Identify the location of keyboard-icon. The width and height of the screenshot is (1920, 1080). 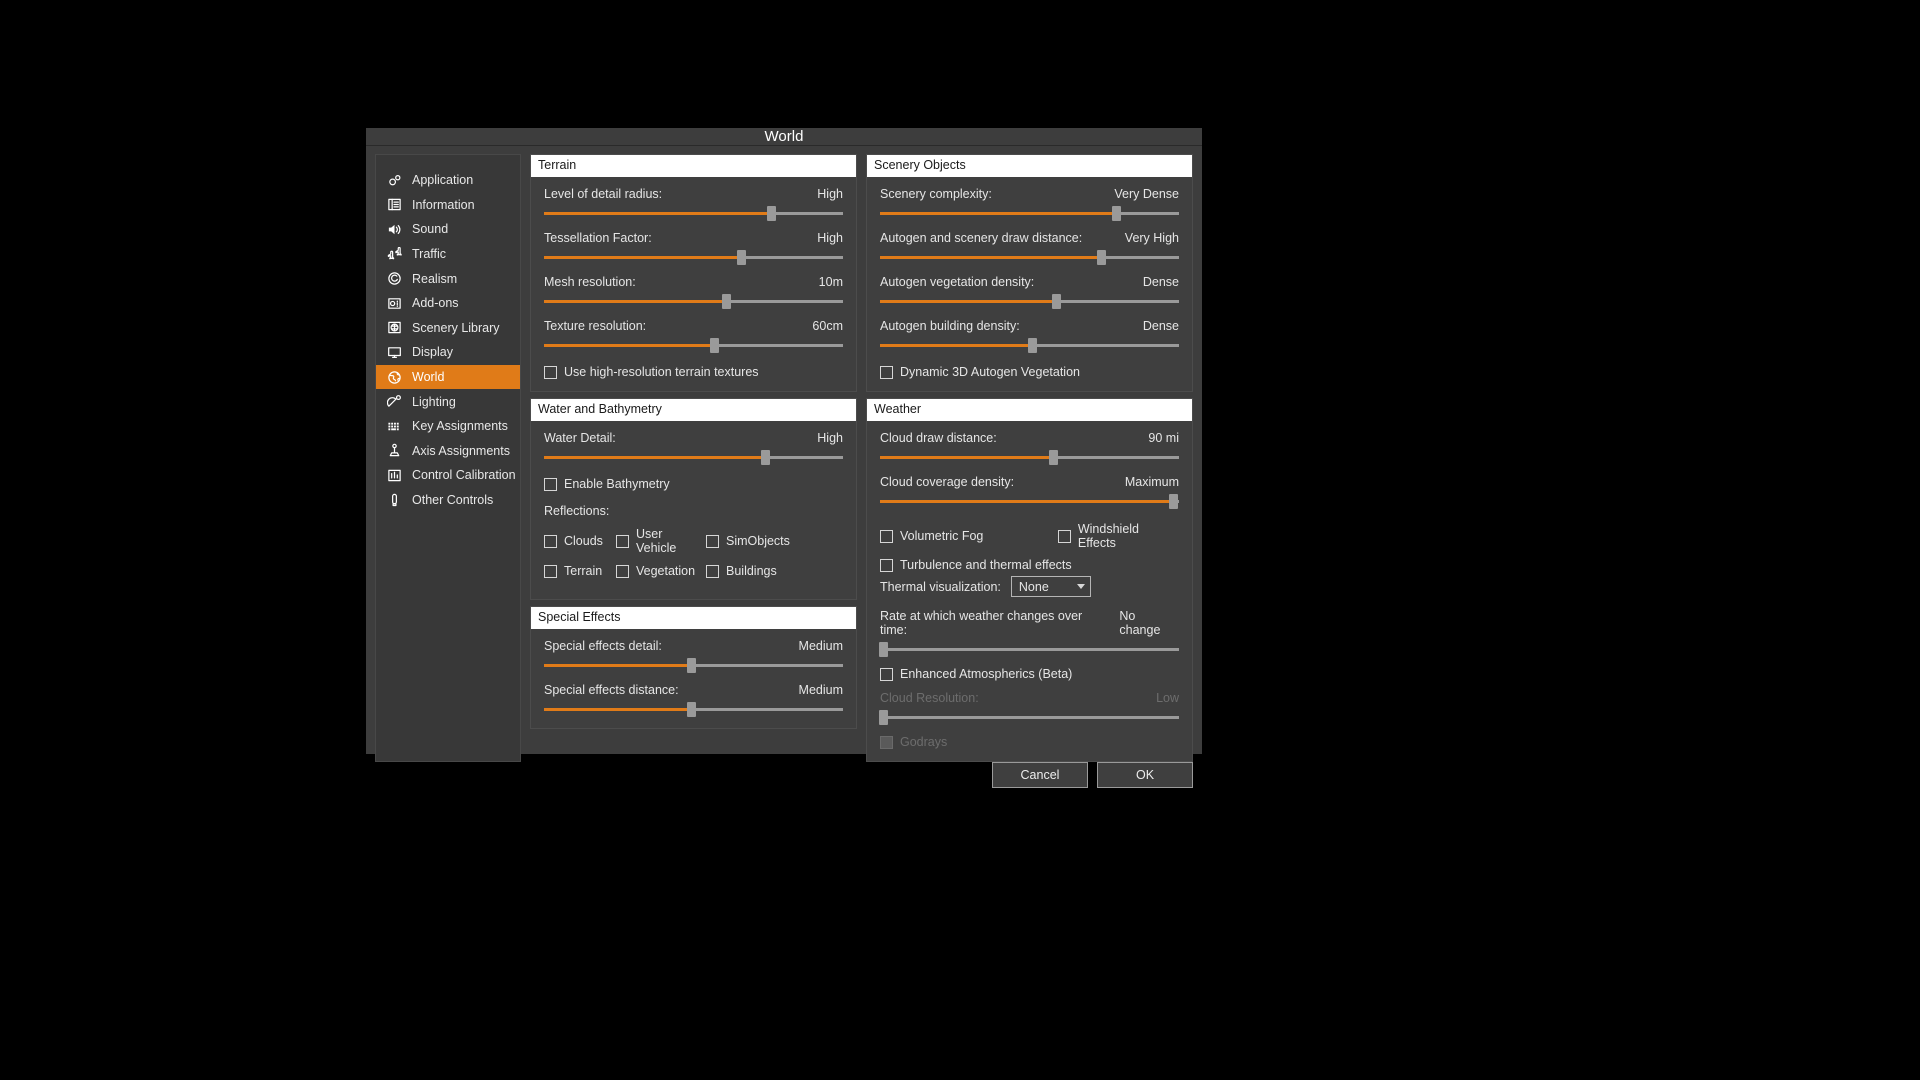
(394, 426).